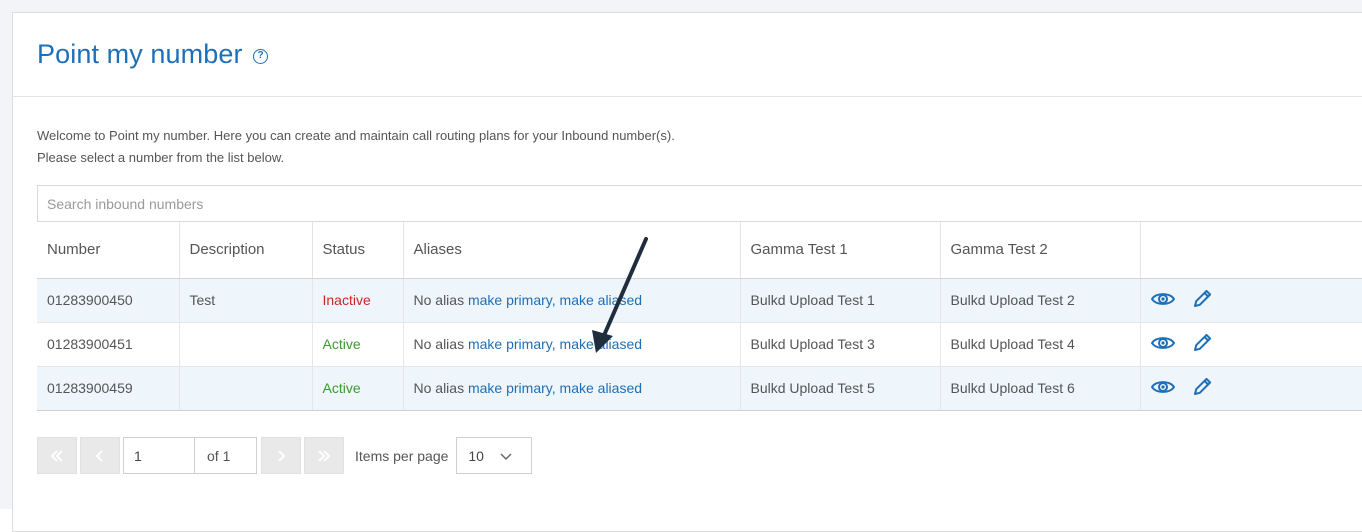 This screenshot has height=532, width=1362. I want to click on chevron-down-icon, so click(506, 456).